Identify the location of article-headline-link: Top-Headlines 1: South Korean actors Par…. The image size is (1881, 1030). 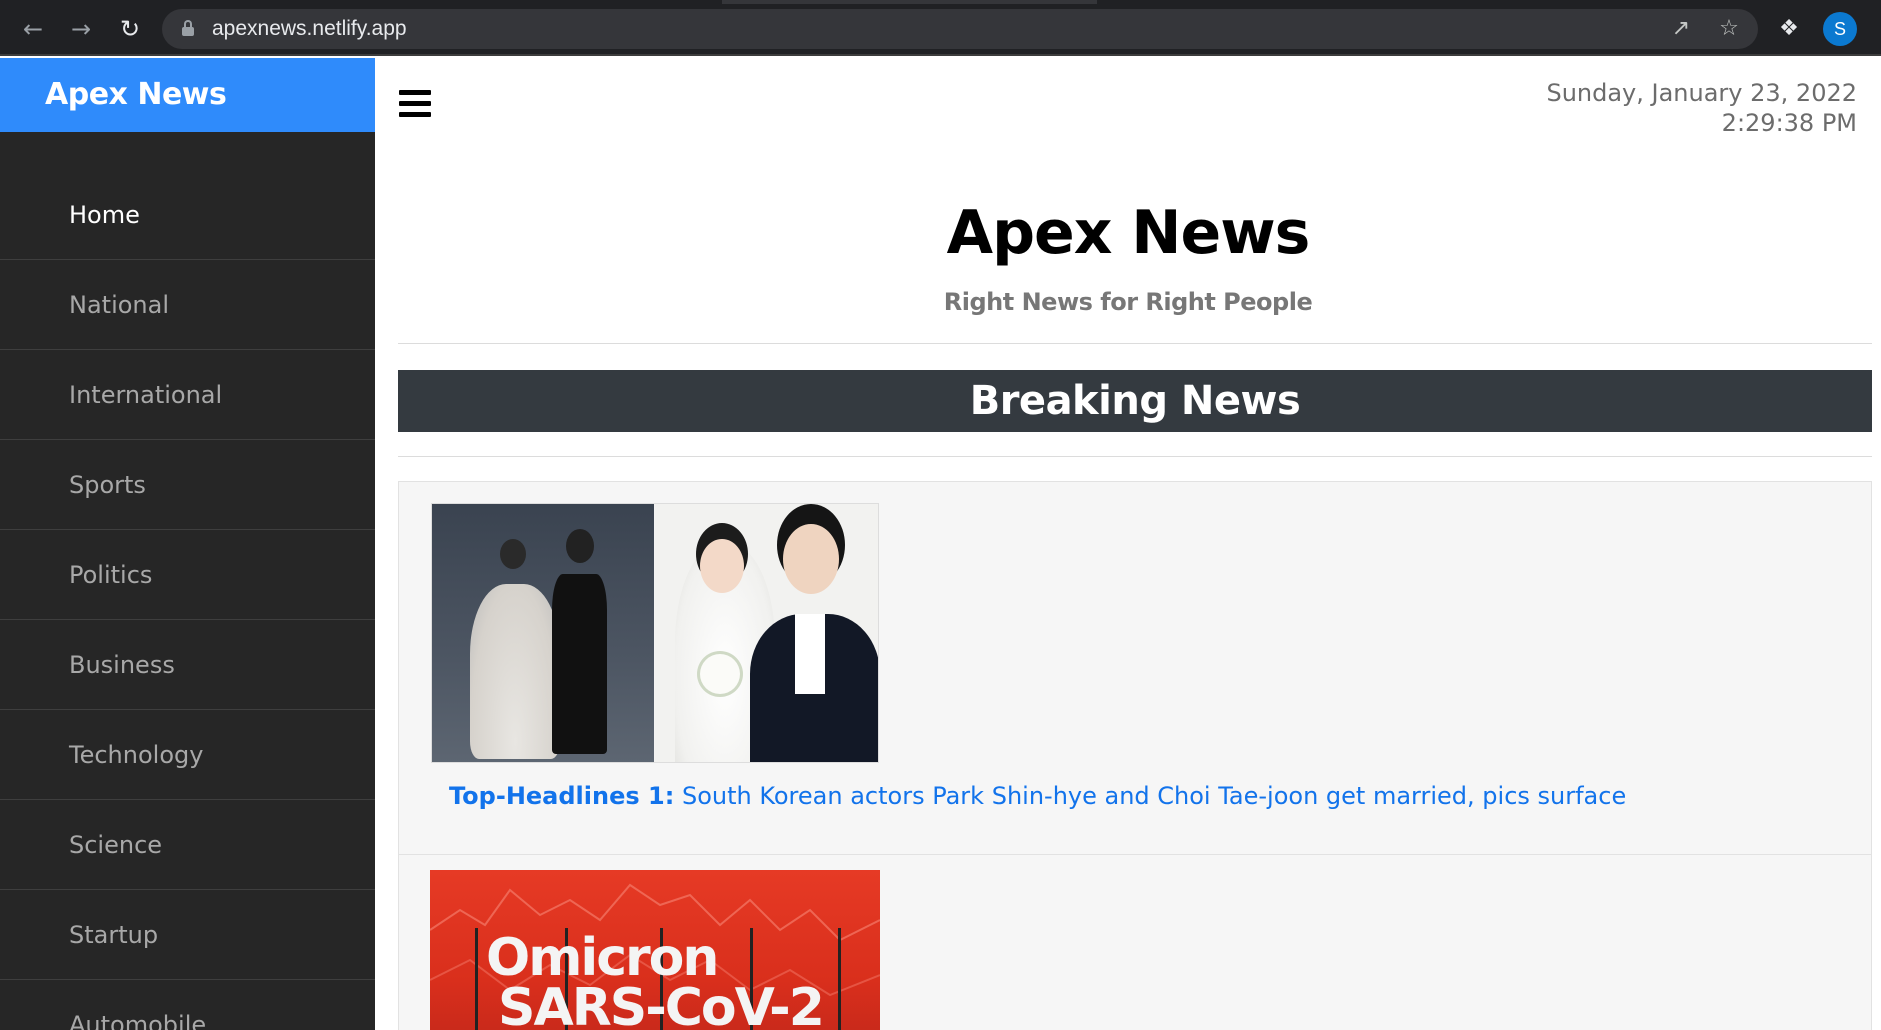
(1037, 796).